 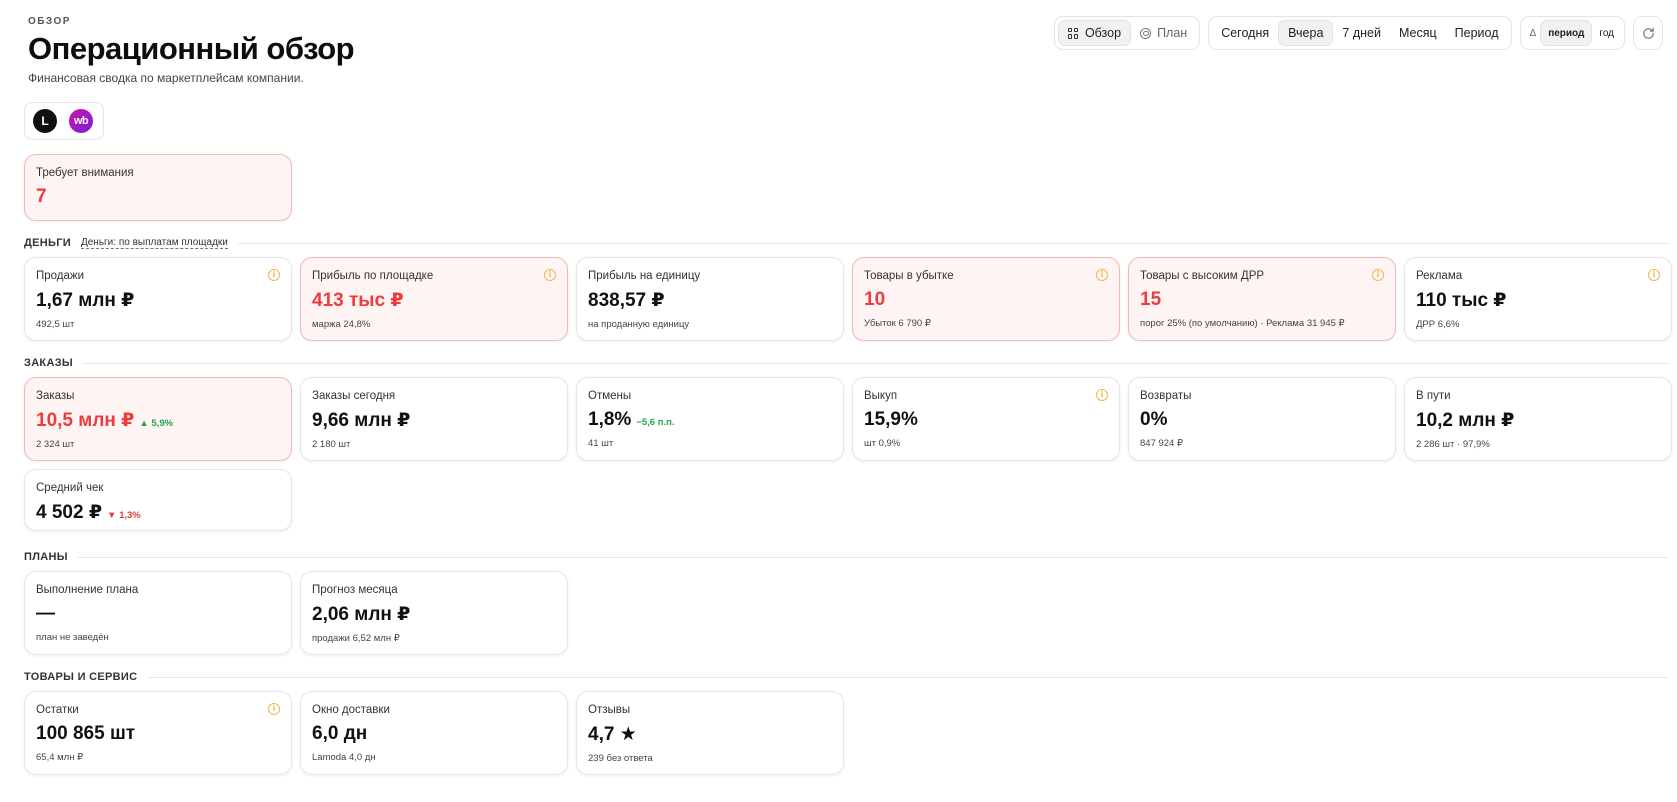 What do you see at coordinates (41, 196) in the screenshot?
I see `attention-value: 7` at bounding box center [41, 196].